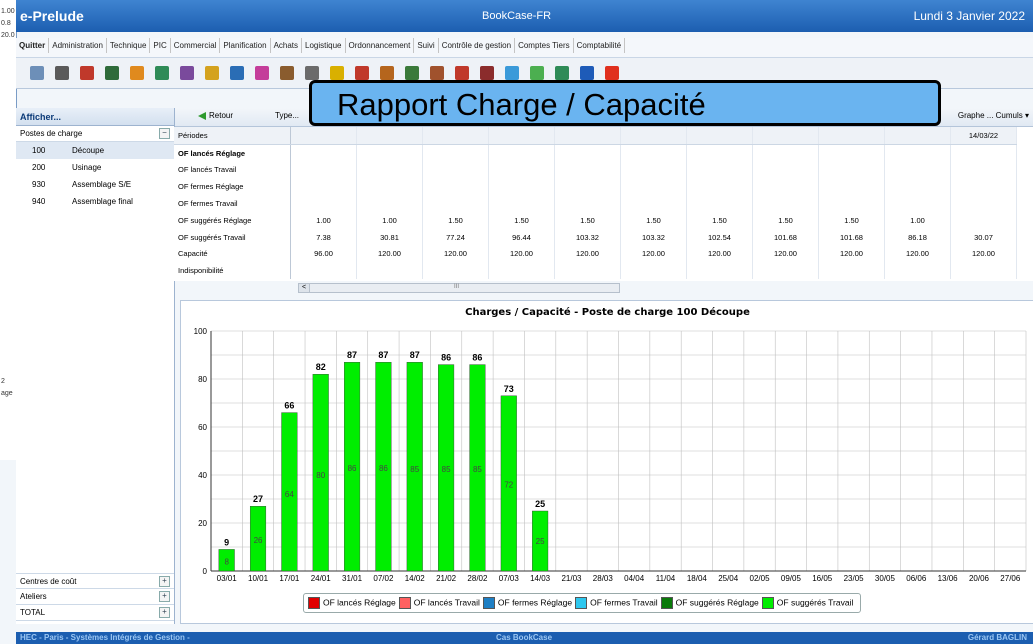 Image resolution: width=1033 pixels, height=644 pixels. I want to click on tool-table-icon, so click(237, 73).